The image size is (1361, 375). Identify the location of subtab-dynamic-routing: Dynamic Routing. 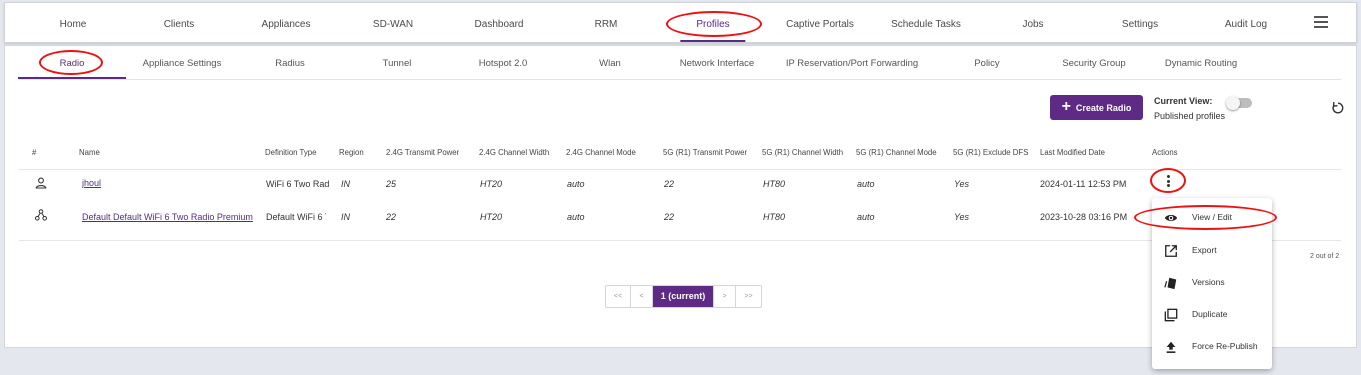
(1201, 65).